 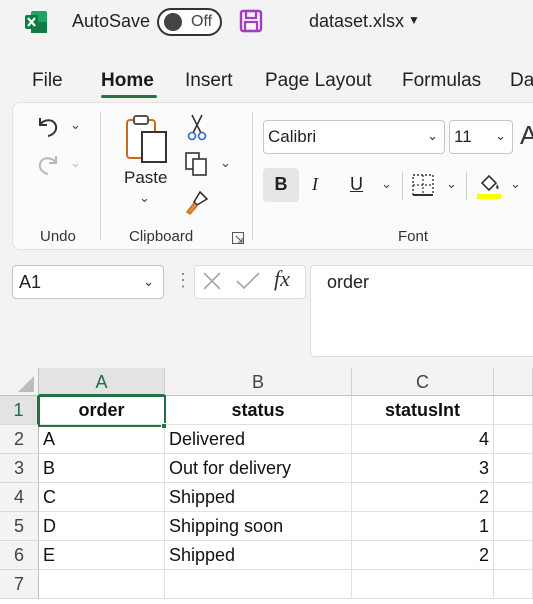 I want to click on font-size-value: 11, so click(x=463, y=136).